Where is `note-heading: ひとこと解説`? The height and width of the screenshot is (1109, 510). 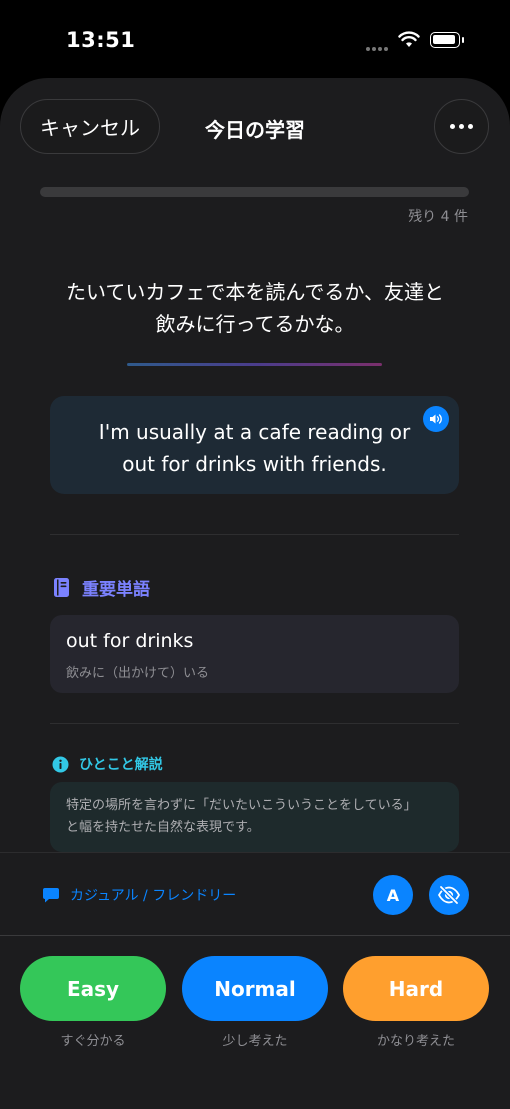 note-heading: ひとこと解説 is located at coordinates (107, 764).